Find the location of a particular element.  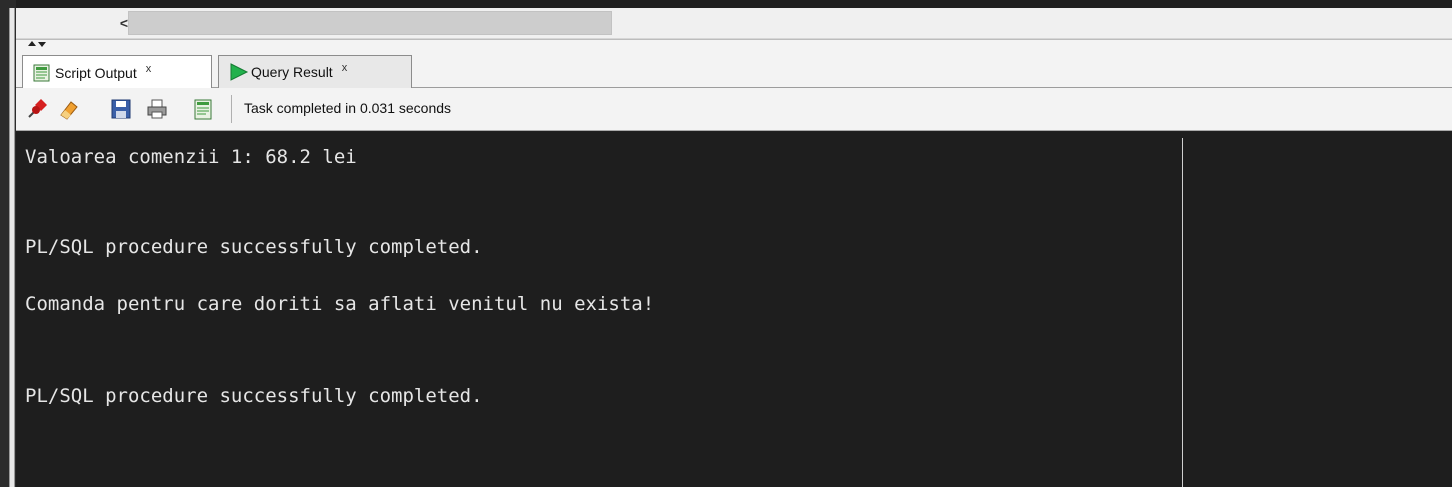

tab-query-result-label: Query Result is located at coordinates (292, 72).